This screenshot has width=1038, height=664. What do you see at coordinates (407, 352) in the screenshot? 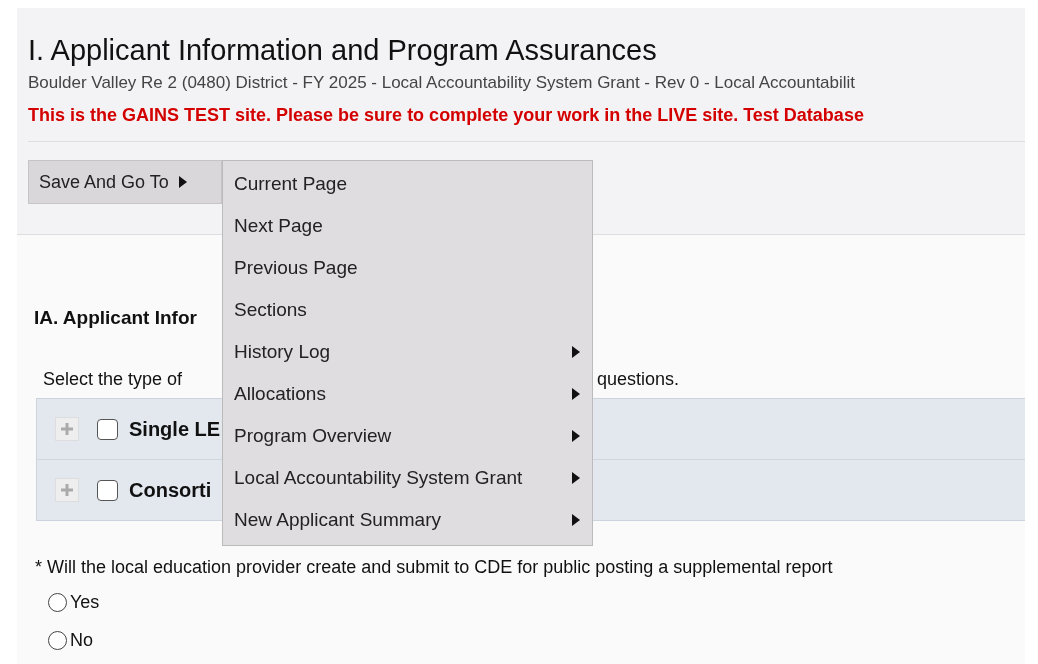
I see `menu-item: History Log` at bounding box center [407, 352].